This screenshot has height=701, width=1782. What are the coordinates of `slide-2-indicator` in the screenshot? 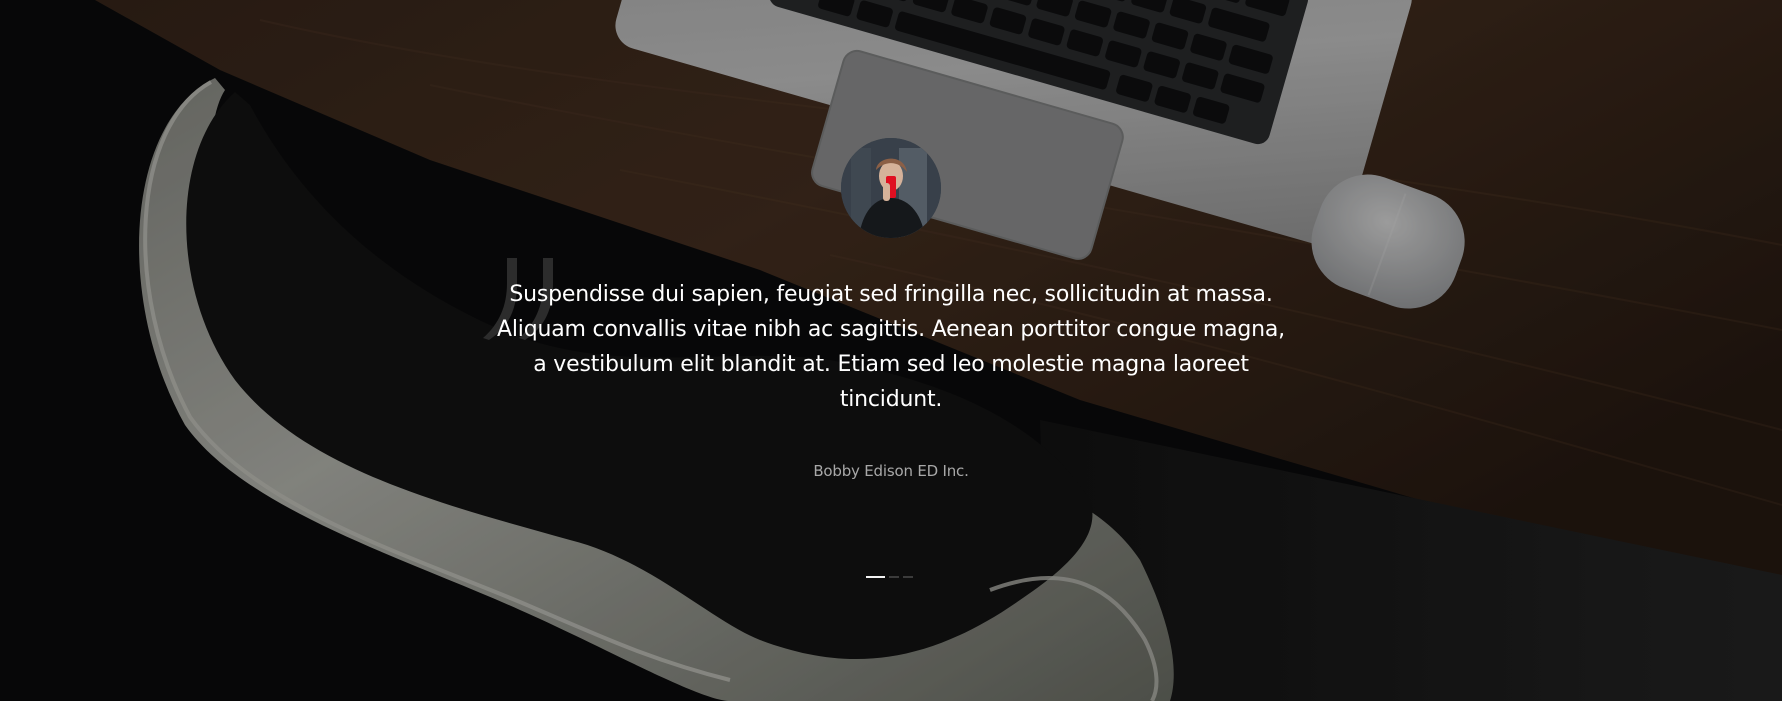 It's located at (894, 577).